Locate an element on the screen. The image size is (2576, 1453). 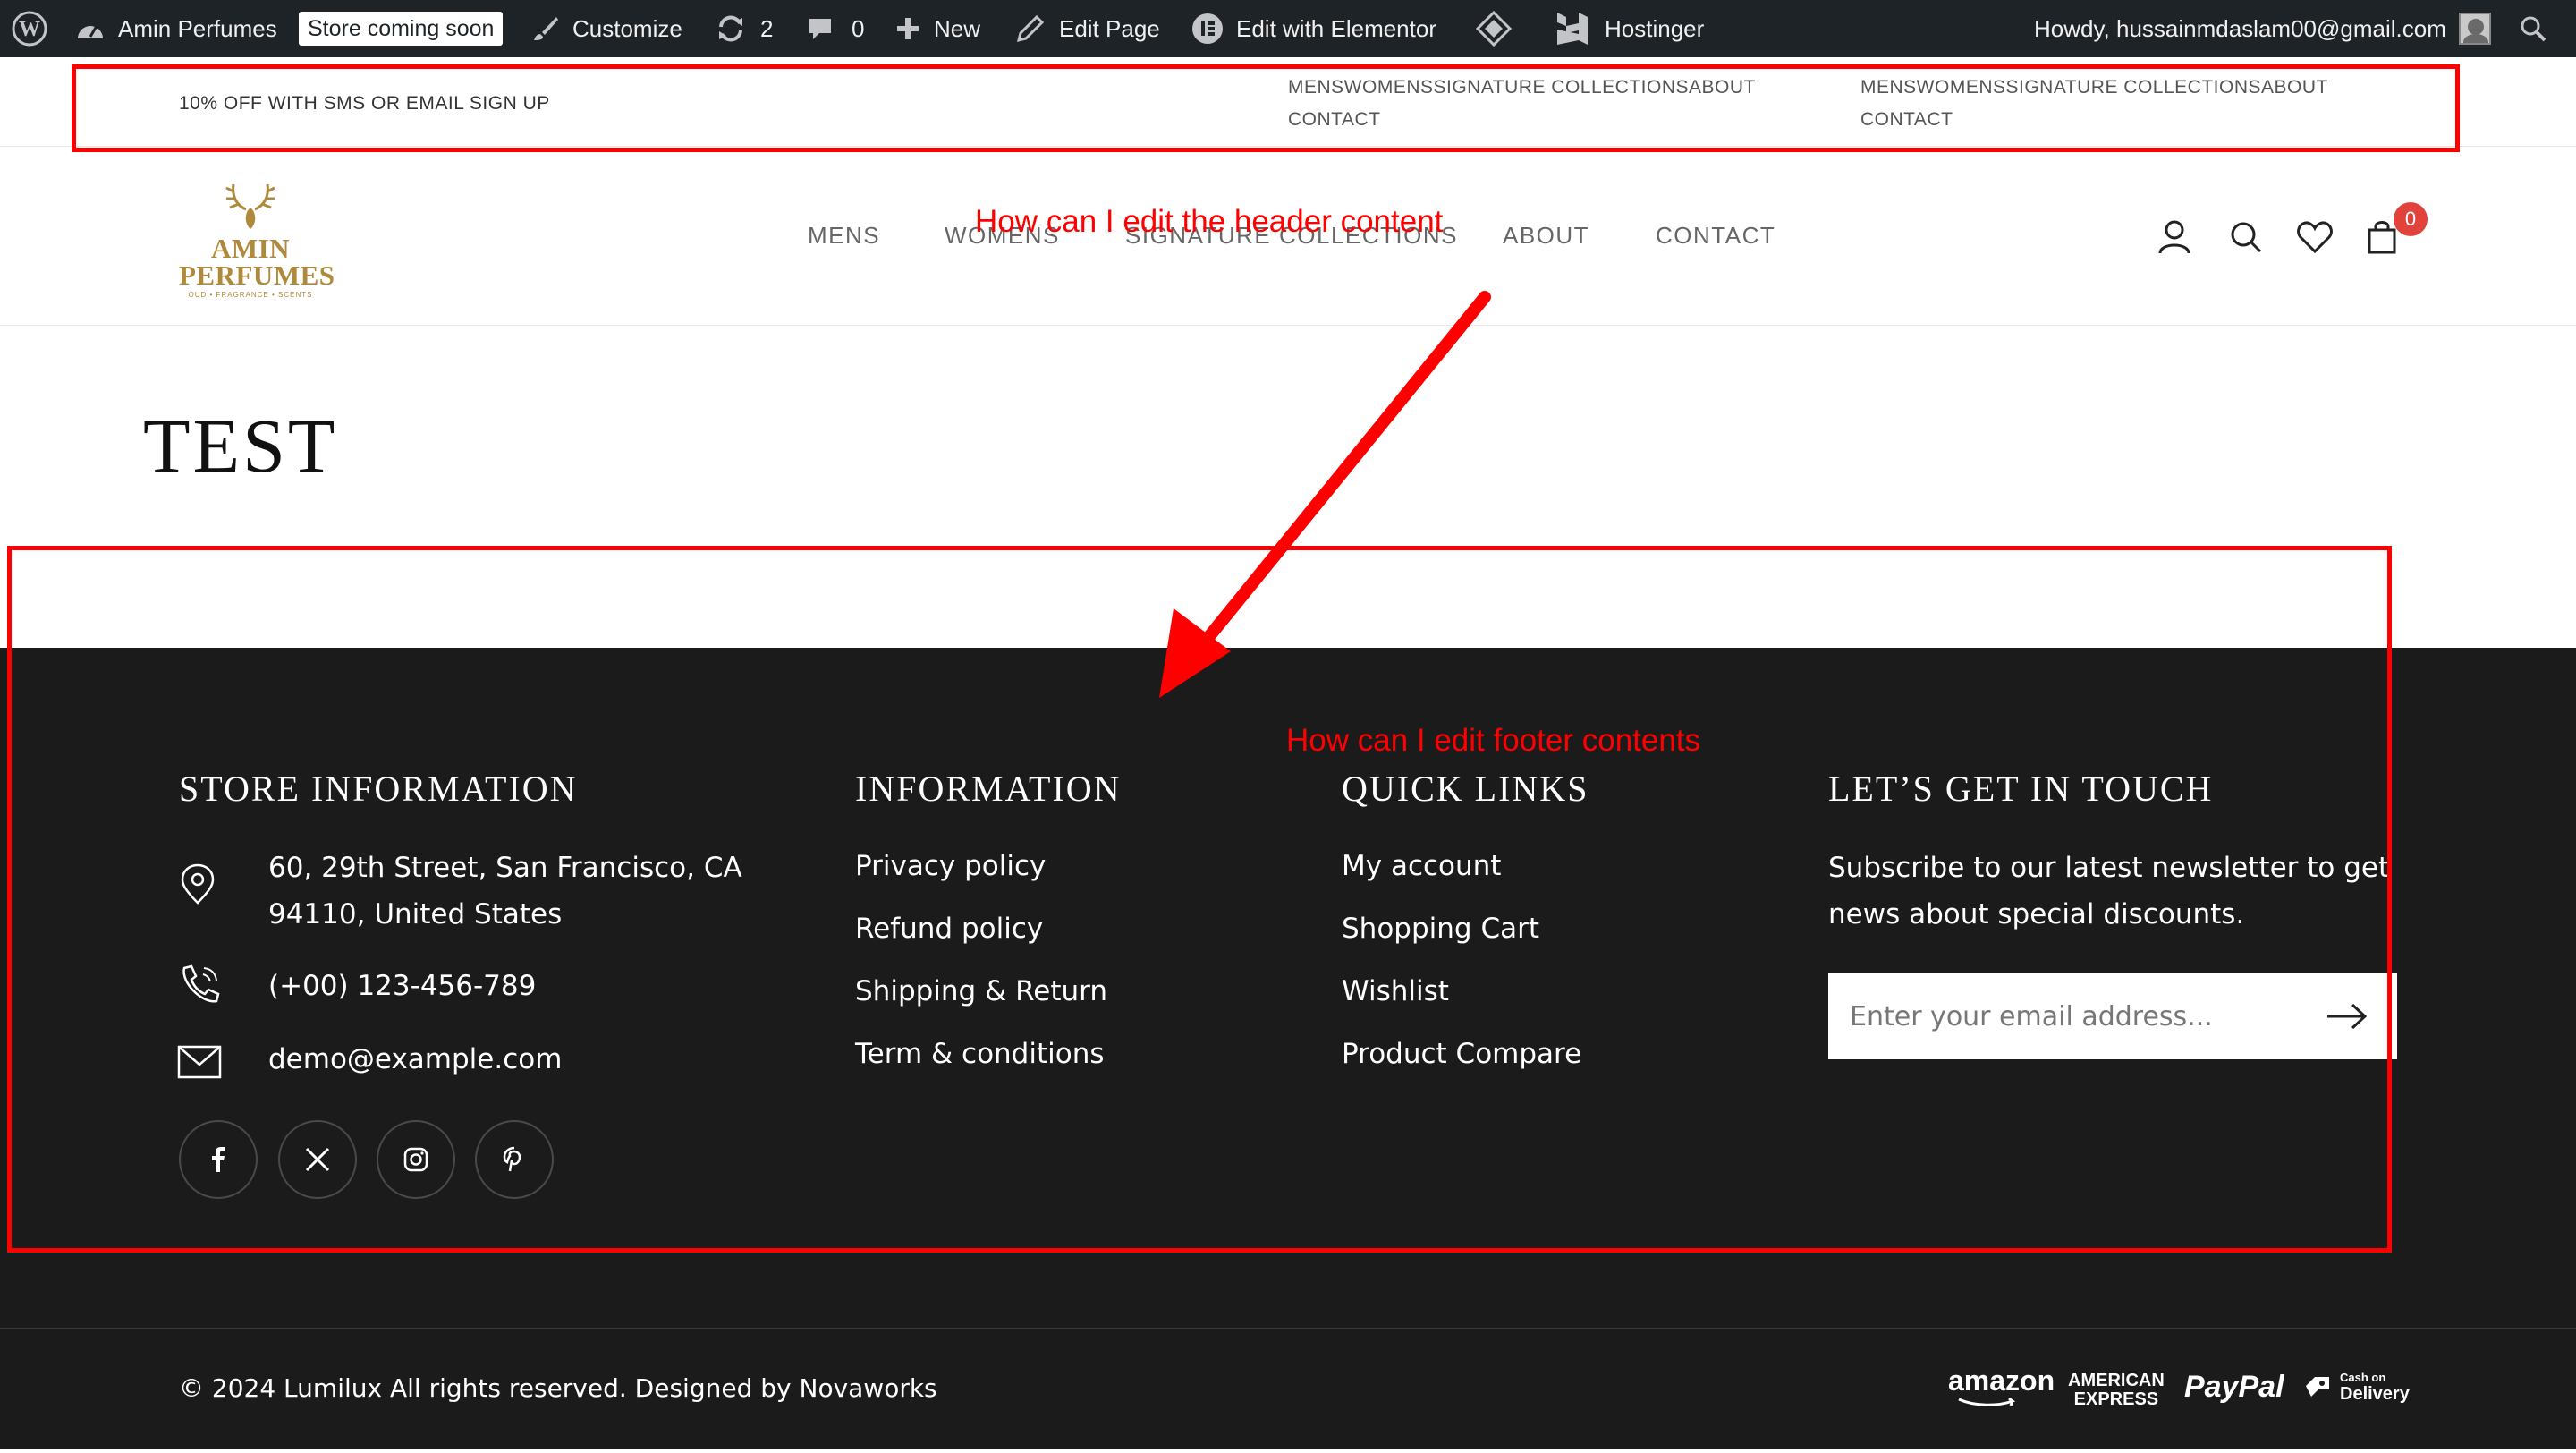
amex-payment-logo: AMERICAN EXPRESS is located at coordinates (2116, 1390).